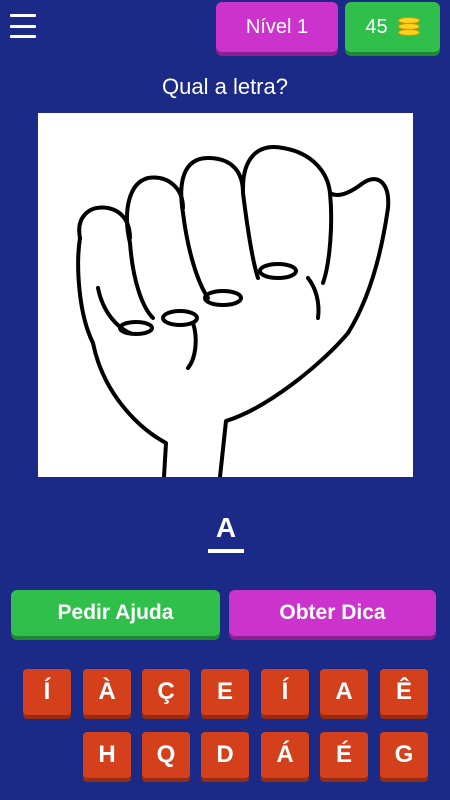 The height and width of the screenshot is (800, 450). What do you see at coordinates (344, 755) in the screenshot?
I see `letter-key: É` at bounding box center [344, 755].